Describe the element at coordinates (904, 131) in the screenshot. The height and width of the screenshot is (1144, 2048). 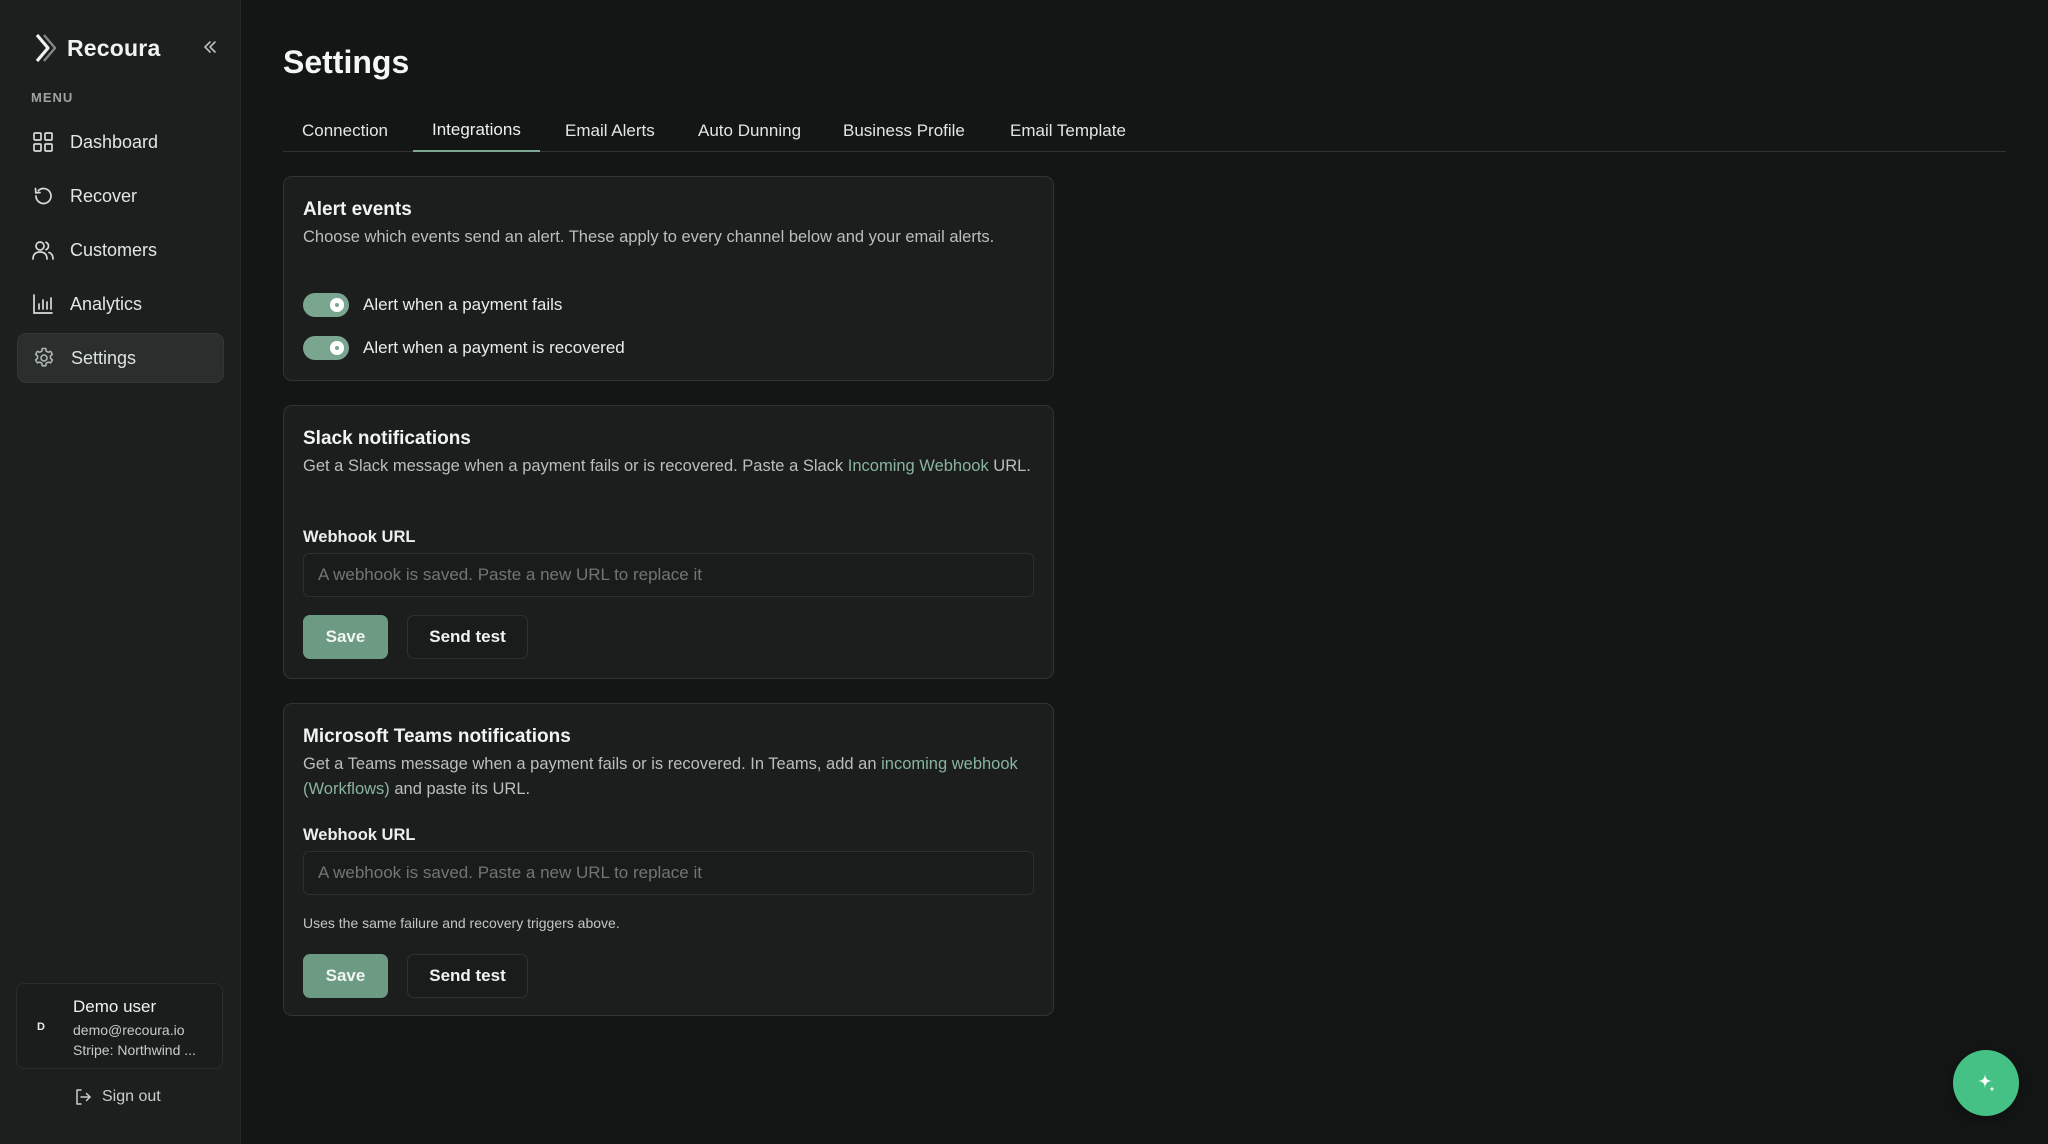
I see `tab-business-profile: Business Profile` at that location.